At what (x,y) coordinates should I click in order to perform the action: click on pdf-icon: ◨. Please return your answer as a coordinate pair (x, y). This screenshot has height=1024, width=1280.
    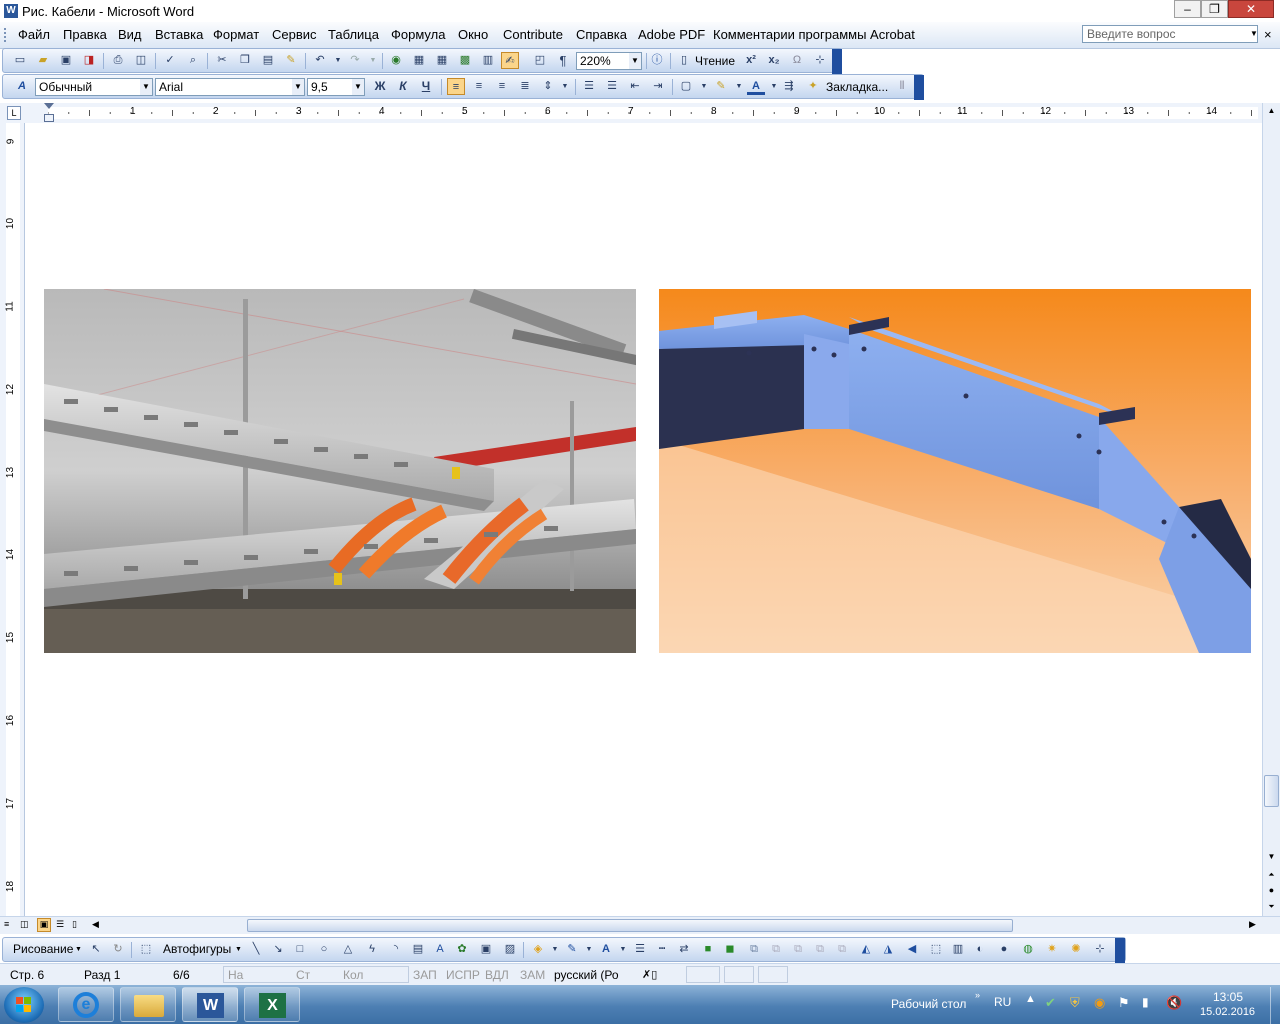
    Looking at the image, I should click on (89, 60).